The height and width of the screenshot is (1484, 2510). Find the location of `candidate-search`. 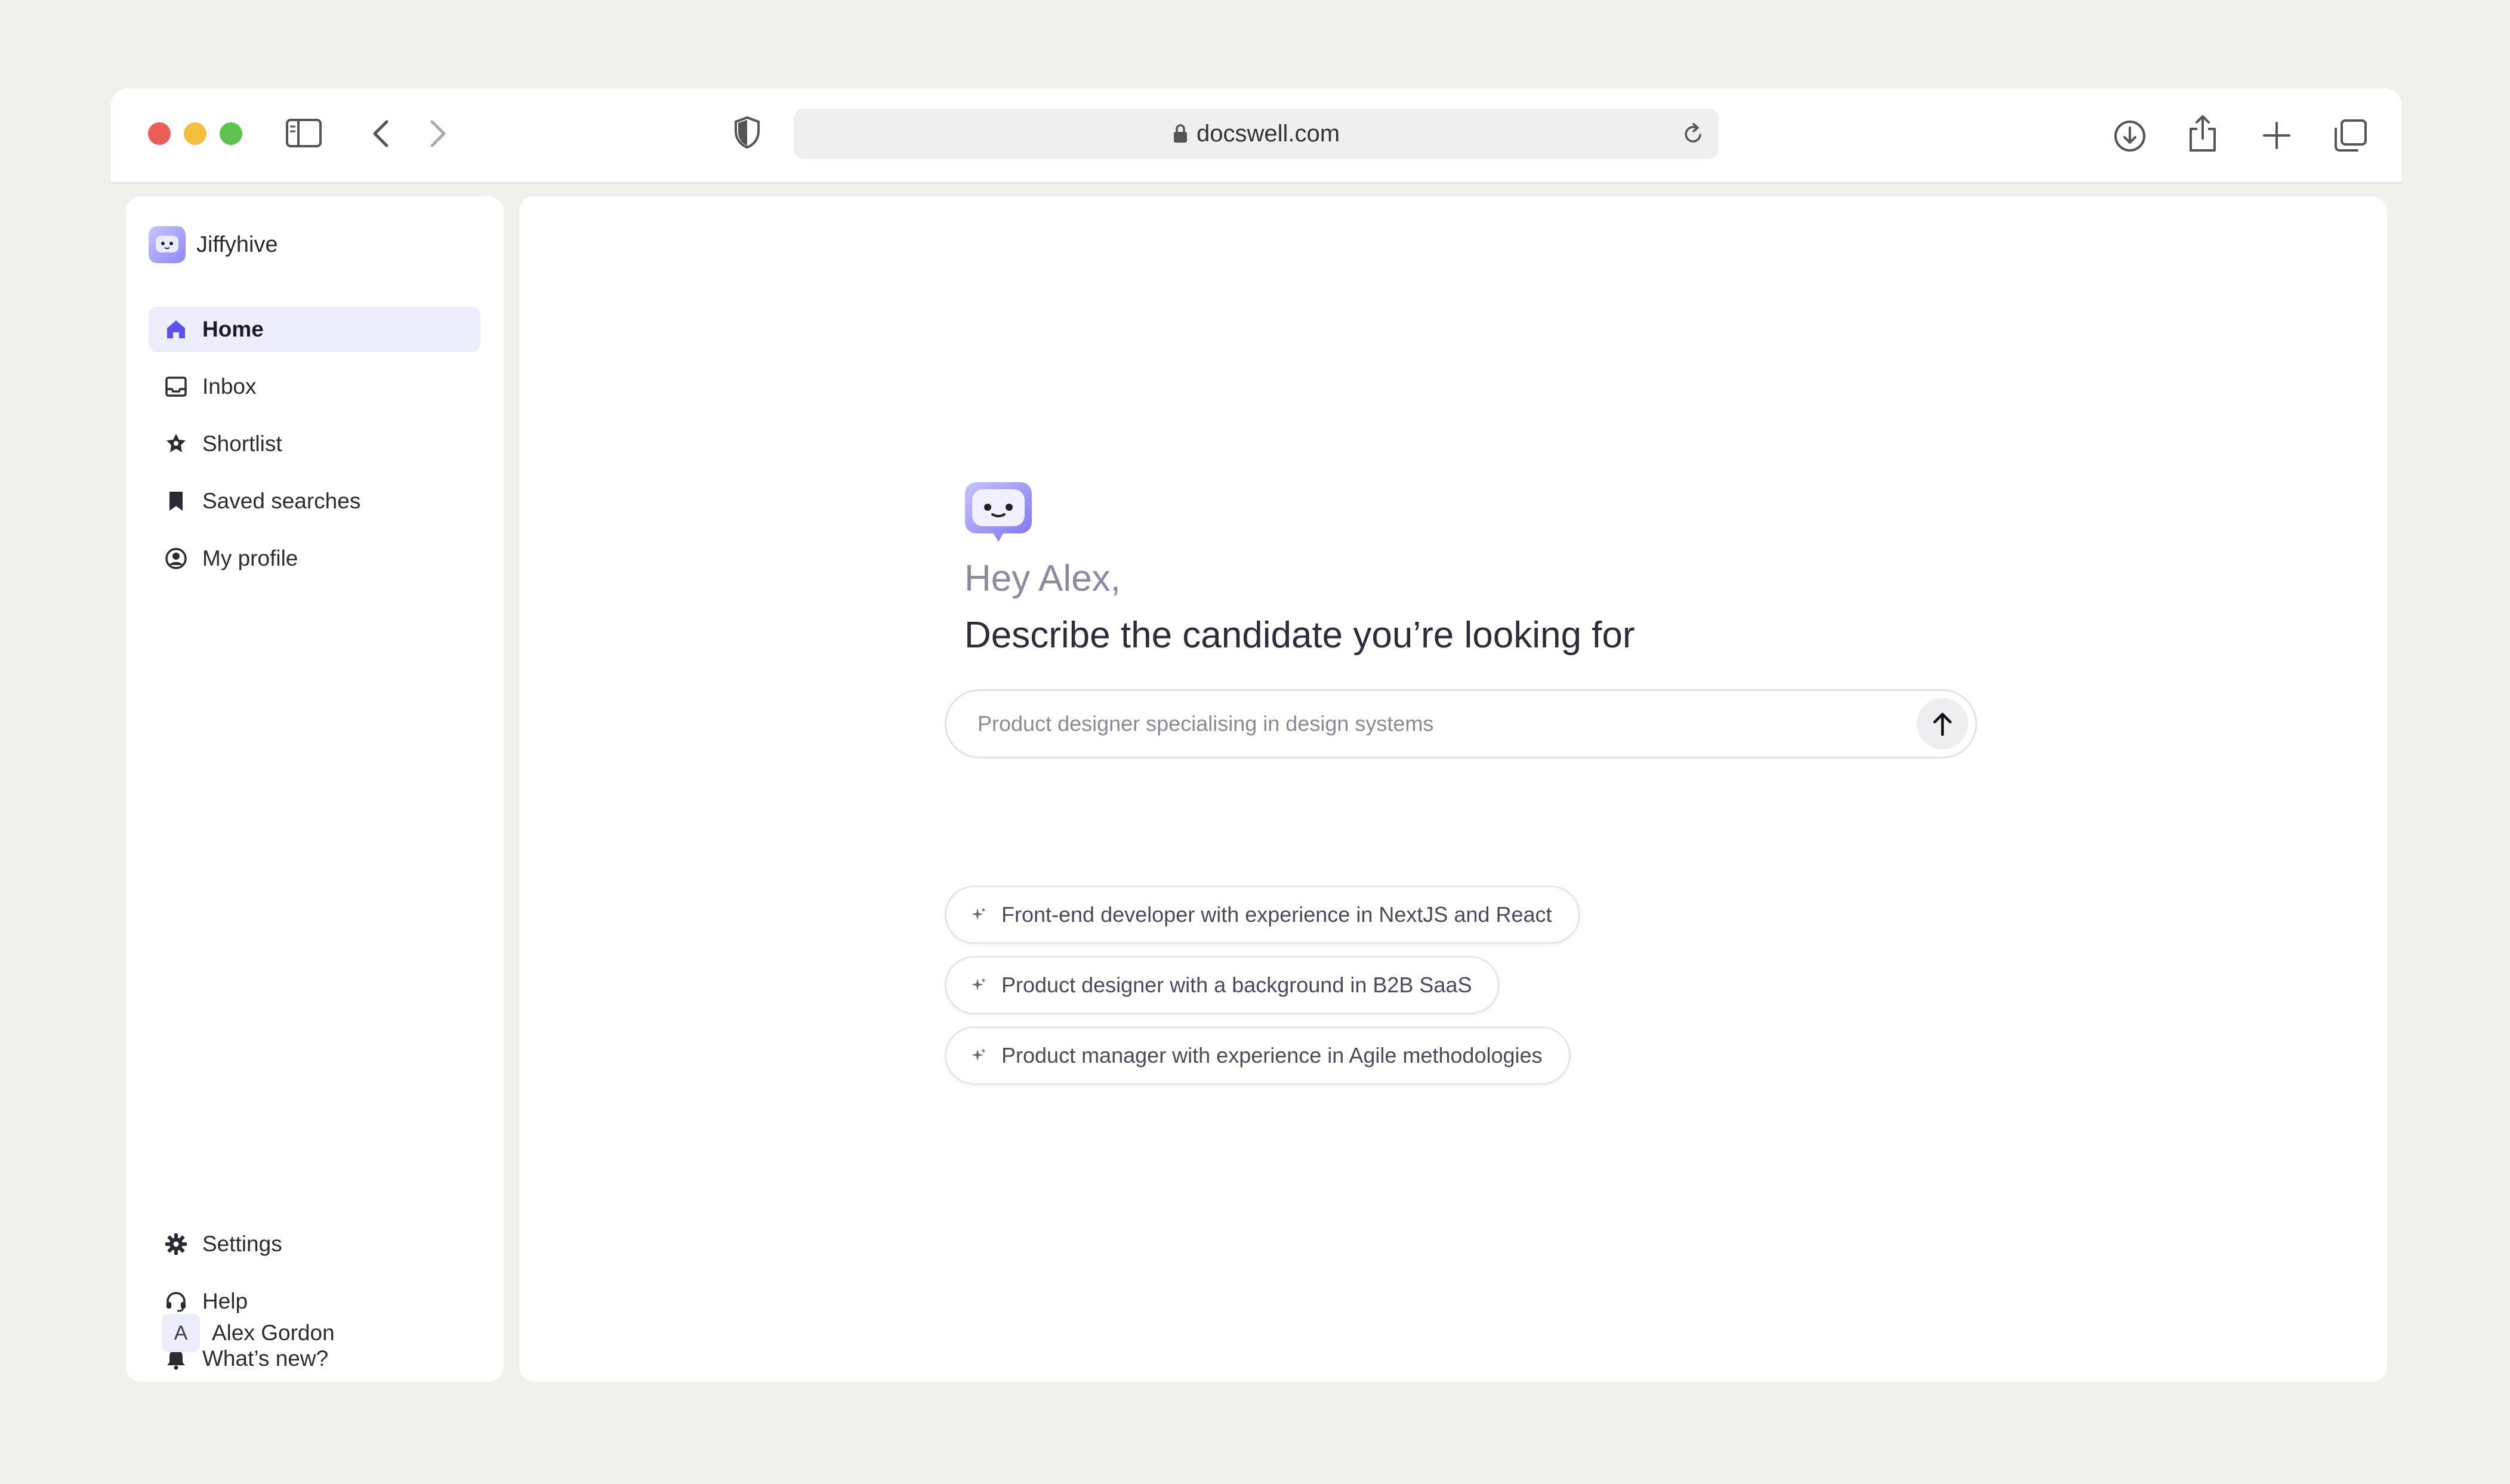

candidate-search is located at coordinates (1461, 724).